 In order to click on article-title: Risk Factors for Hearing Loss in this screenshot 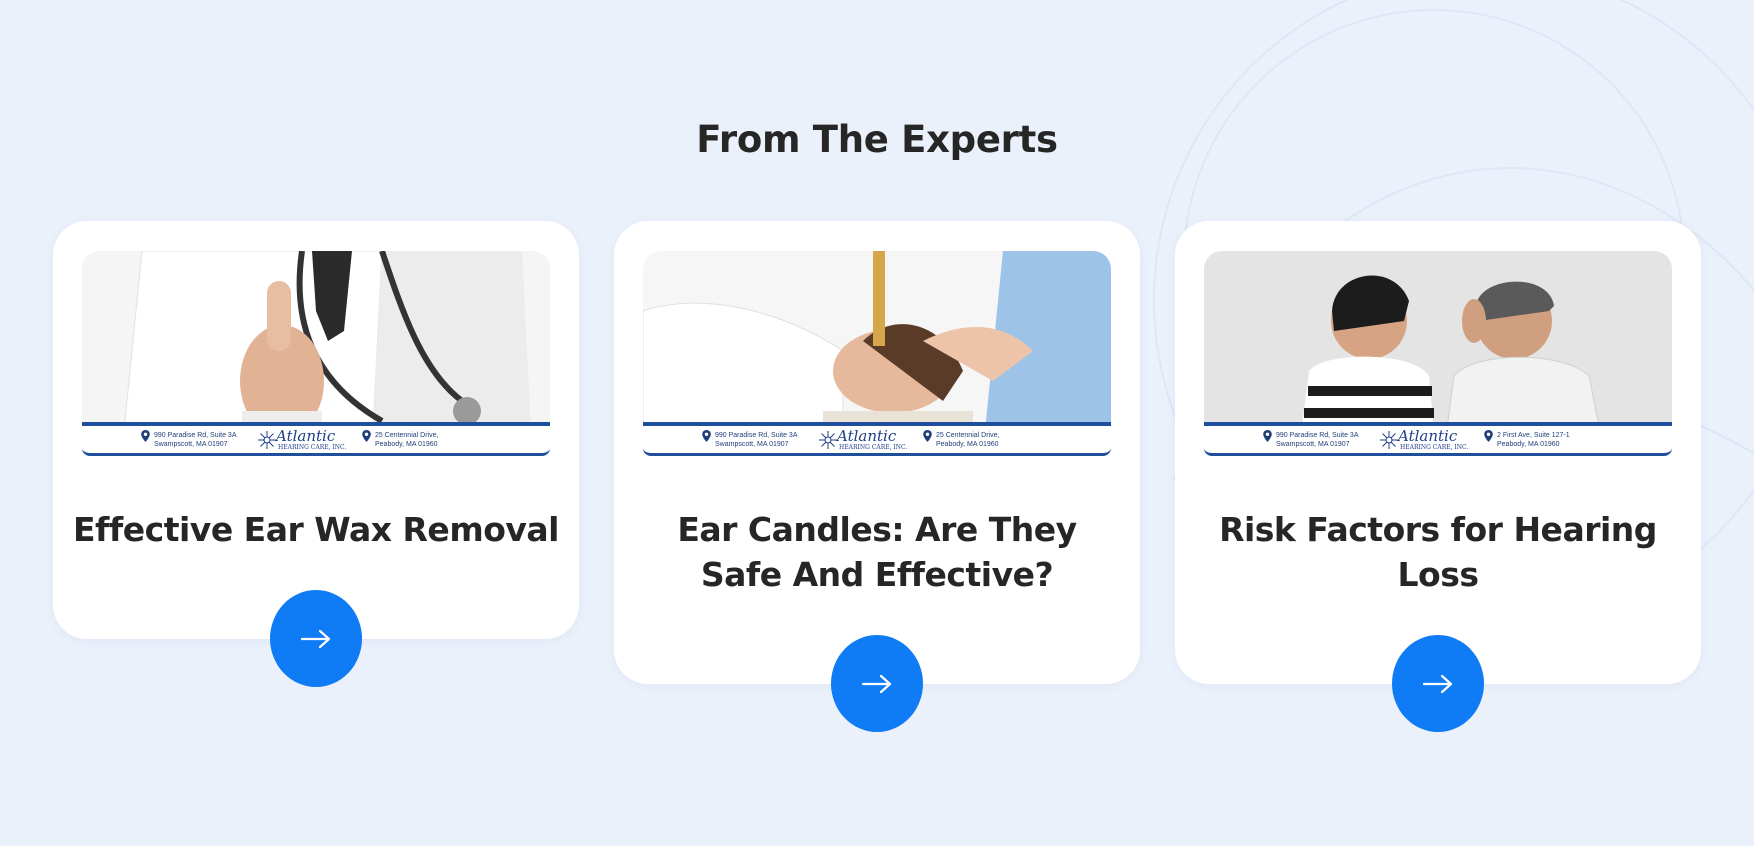, I will do `click(1438, 552)`.